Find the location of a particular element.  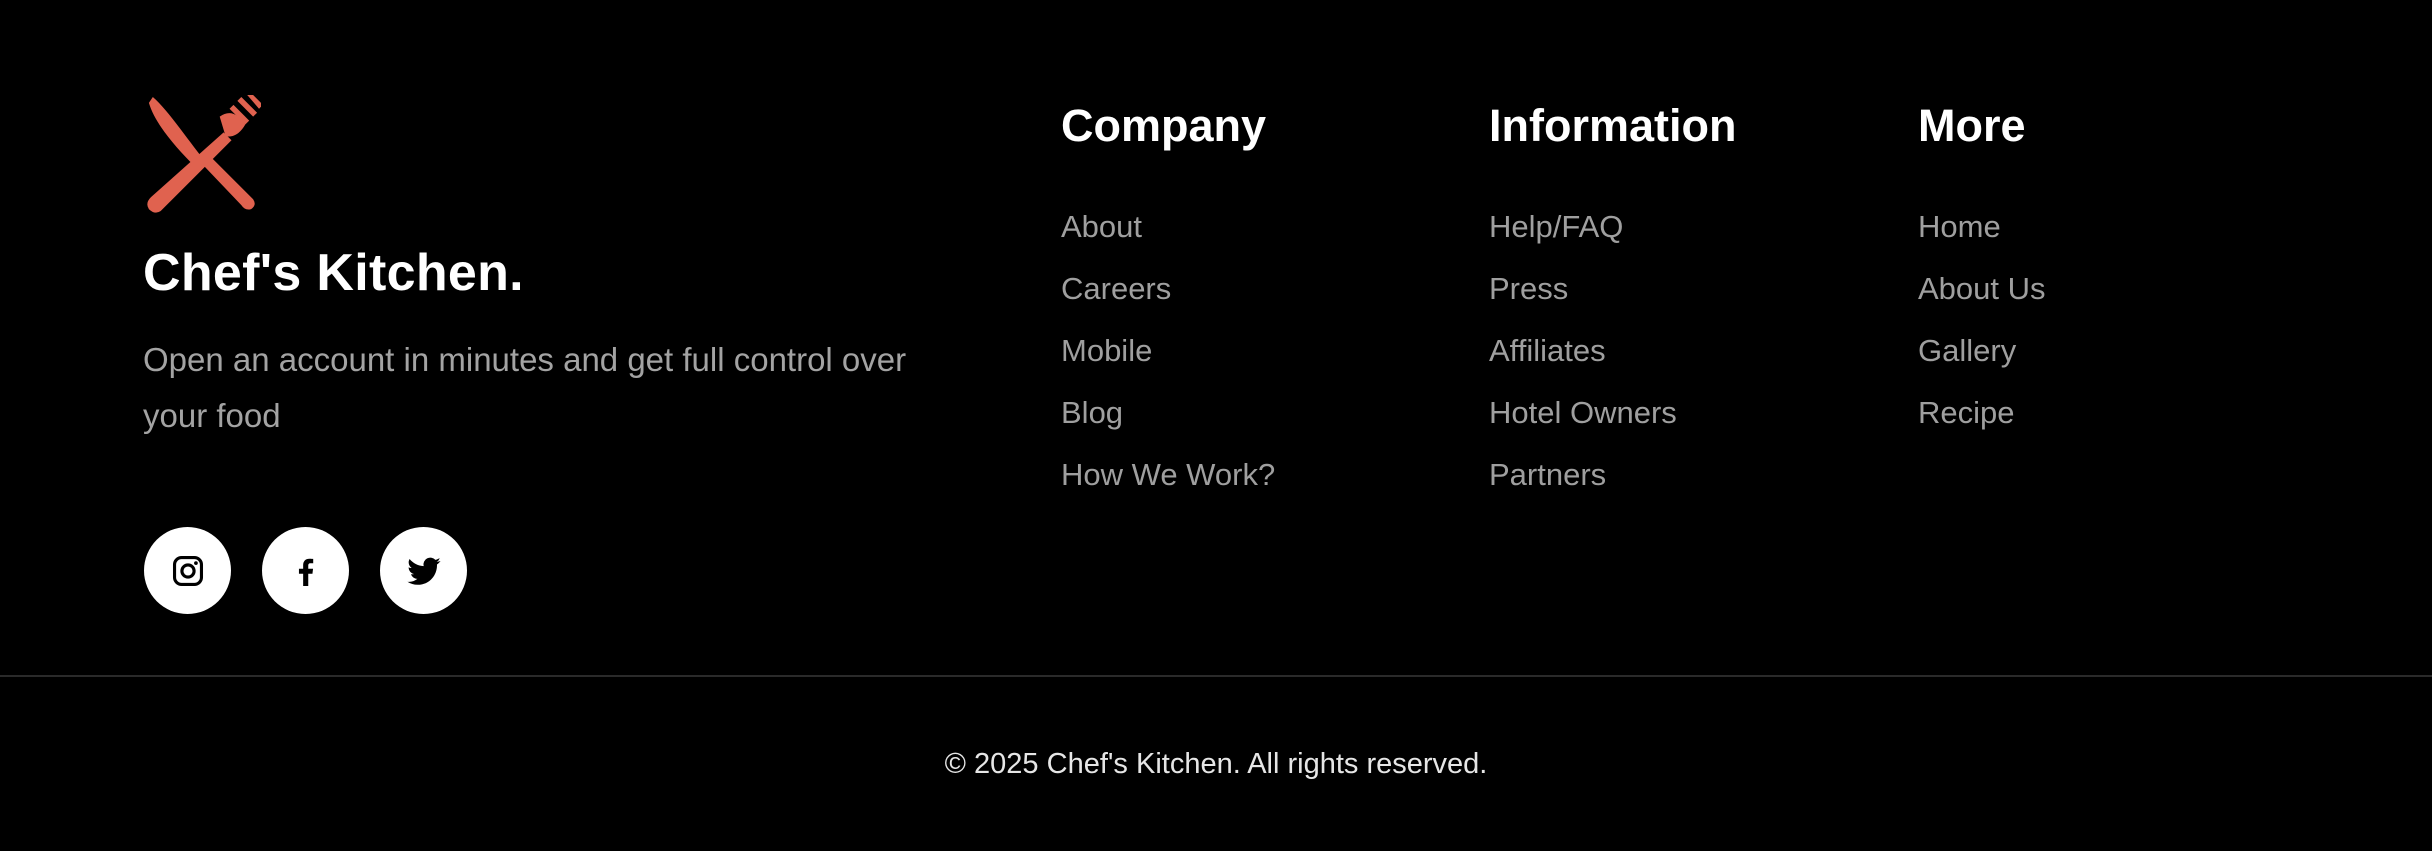

instagram-button is located at coordinates (187, 570).